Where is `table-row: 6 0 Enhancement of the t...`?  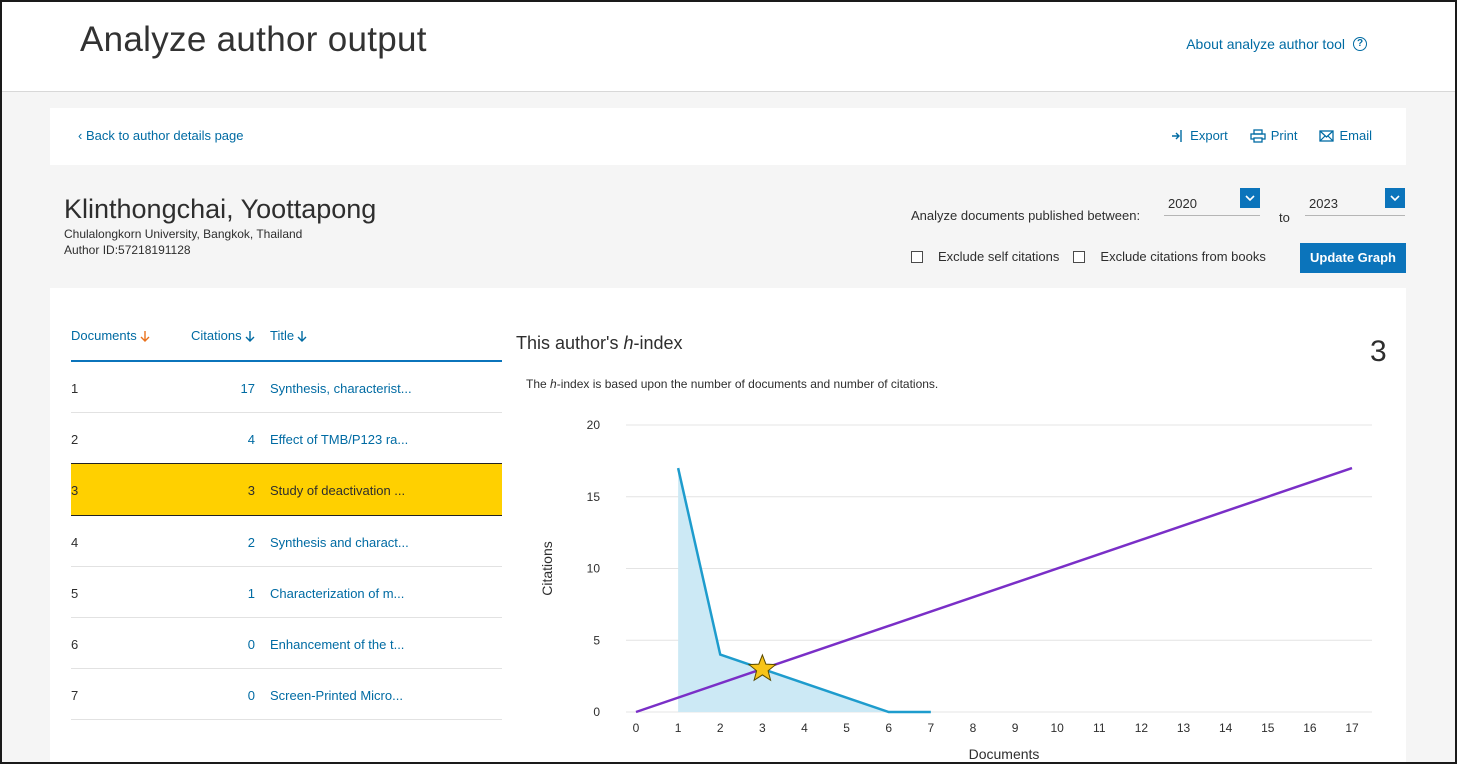
table-row: 6 0 Enhancement of the t... is located at coordinates (286, 643).